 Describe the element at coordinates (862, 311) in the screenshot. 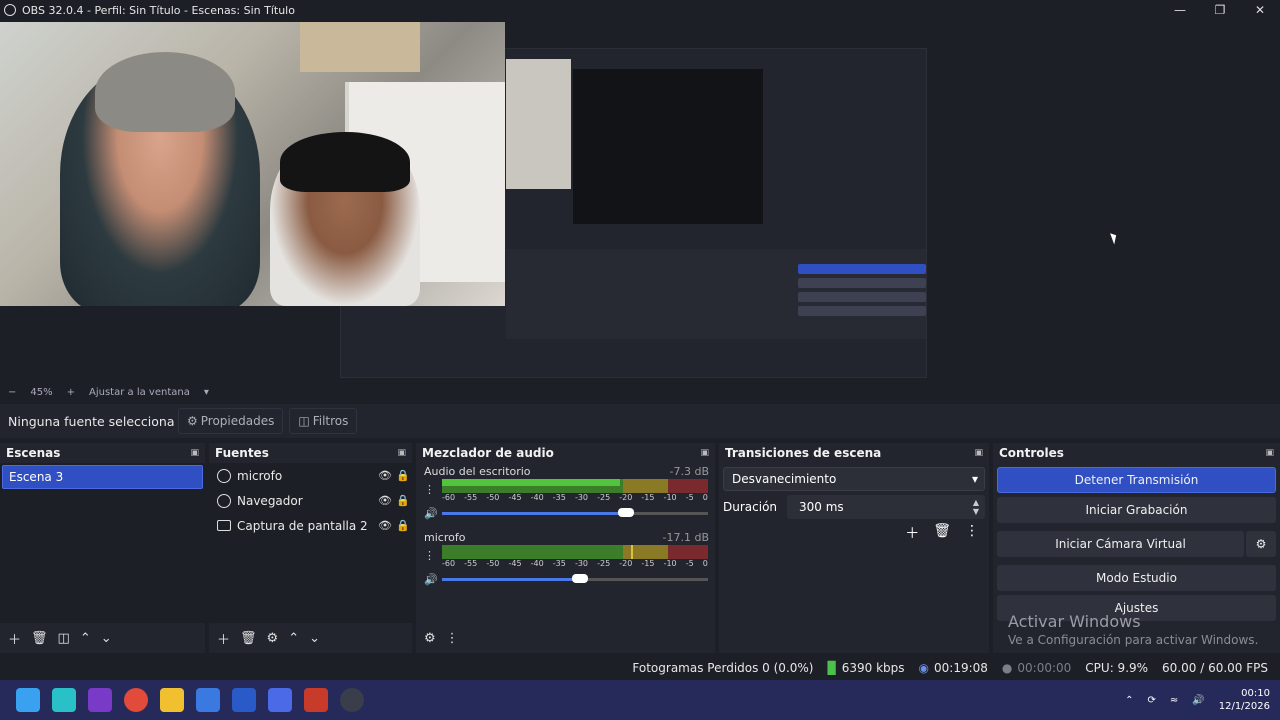

I see `nested-studio-button` at that location.